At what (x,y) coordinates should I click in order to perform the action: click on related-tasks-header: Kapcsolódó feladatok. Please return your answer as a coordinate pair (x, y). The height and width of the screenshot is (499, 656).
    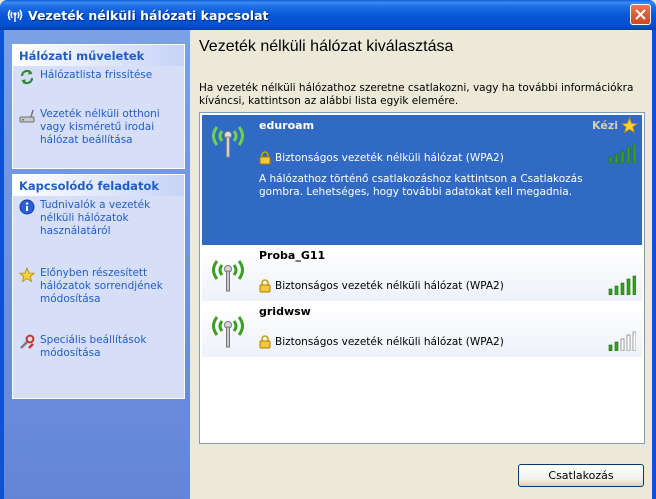
    Looking at the image, I should click on (98, 185).